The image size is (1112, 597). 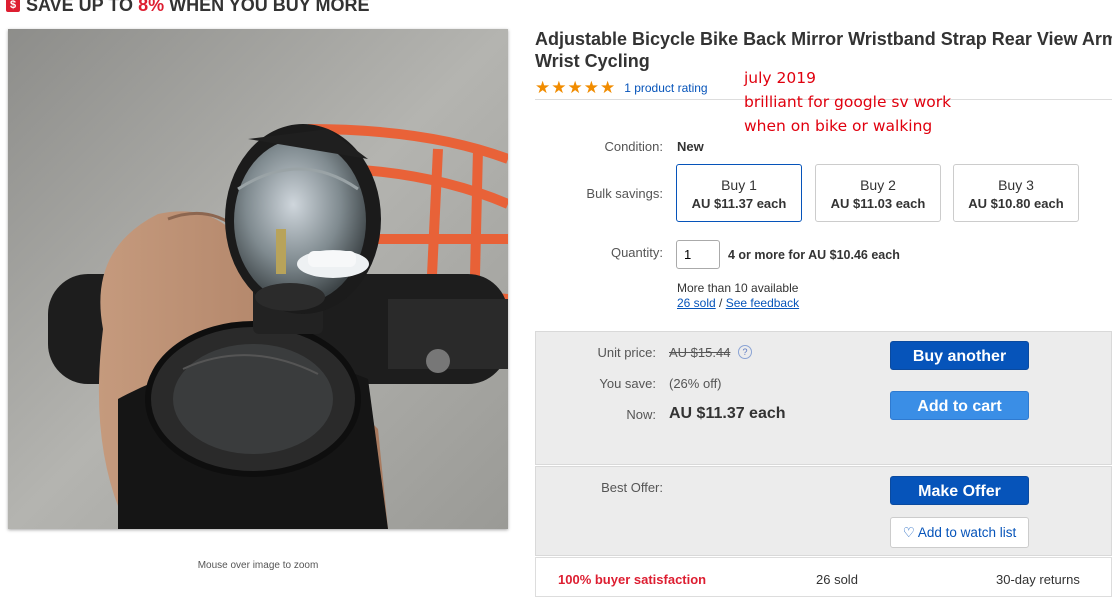 I want to click on add-to-cart-button: Add to cart, so click(x=959, y=405).